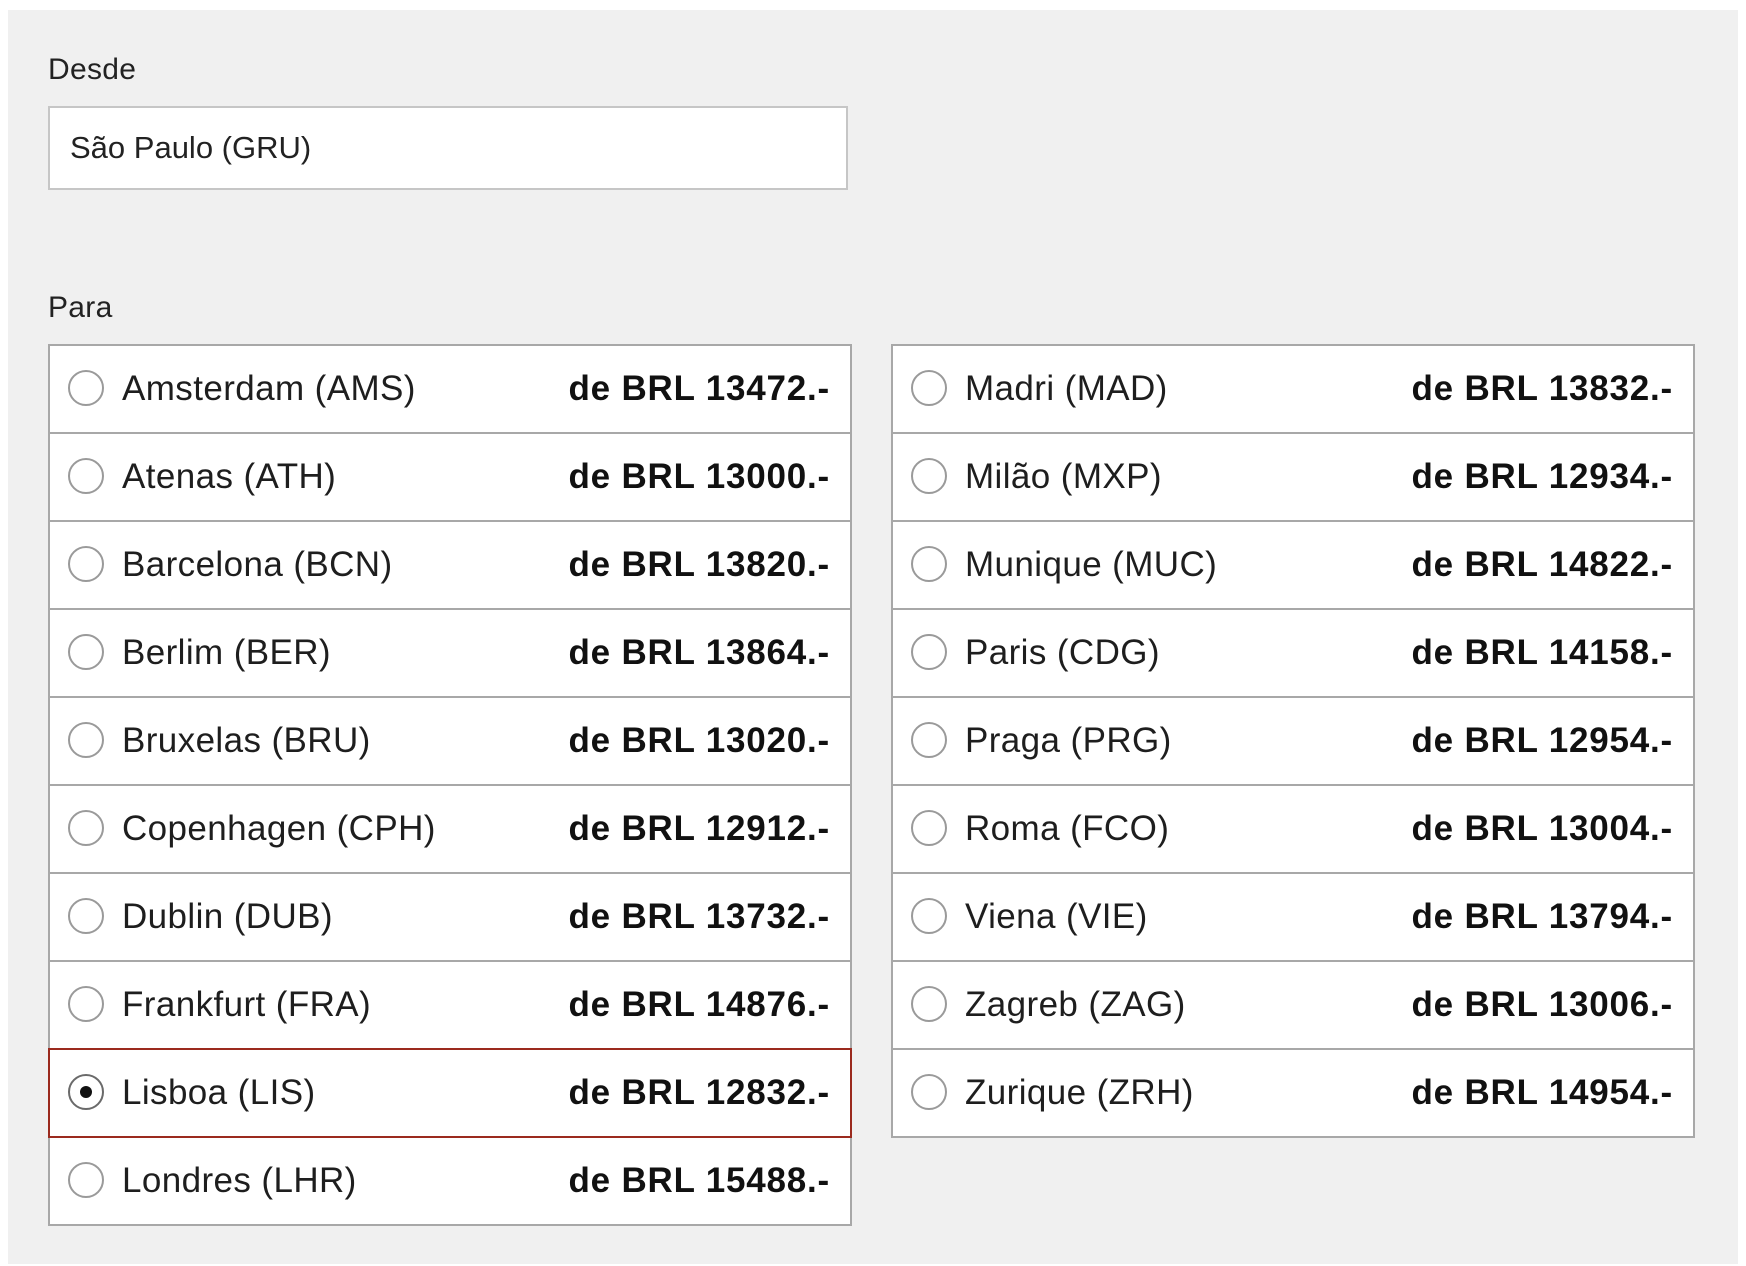 The height and width of the screenshot is (1266, 1746). I want to click on destination-option: Londres (LHR) de BRL 15488.-, so click(450, 1181).